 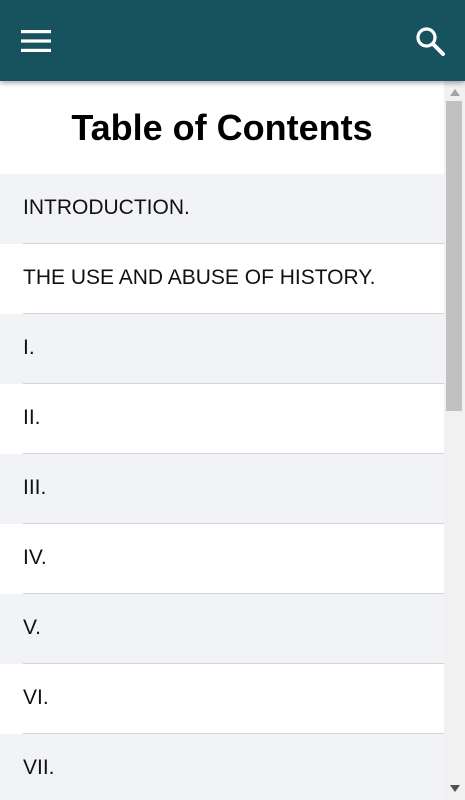 I want to click on menu-button, so click(x=36, y=41).